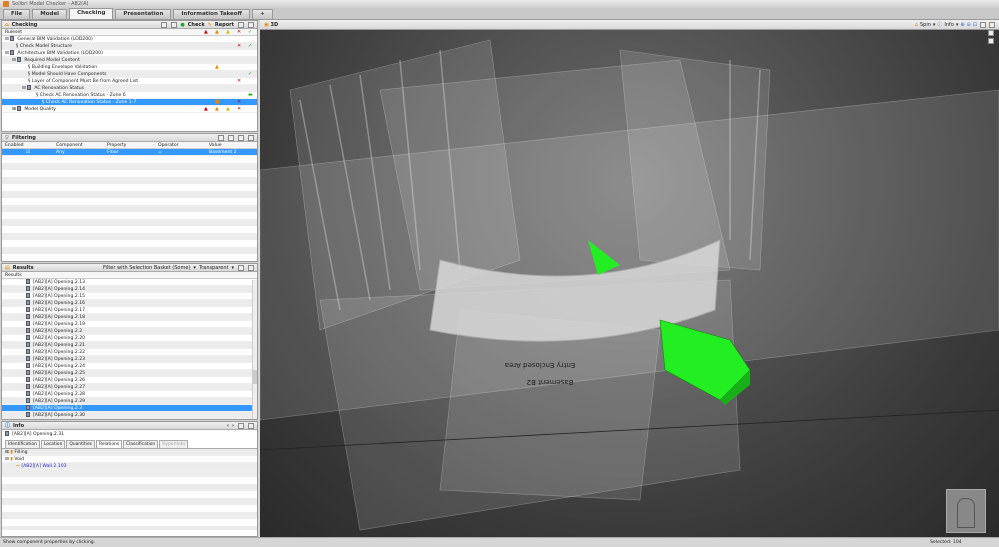  What do you see at coordinates (129, 109) in the screenshot?
I see `ruleset-row: ⊞ Model Quality ▲ ▲ ▲ ✕` at bounding box center [129, 109].